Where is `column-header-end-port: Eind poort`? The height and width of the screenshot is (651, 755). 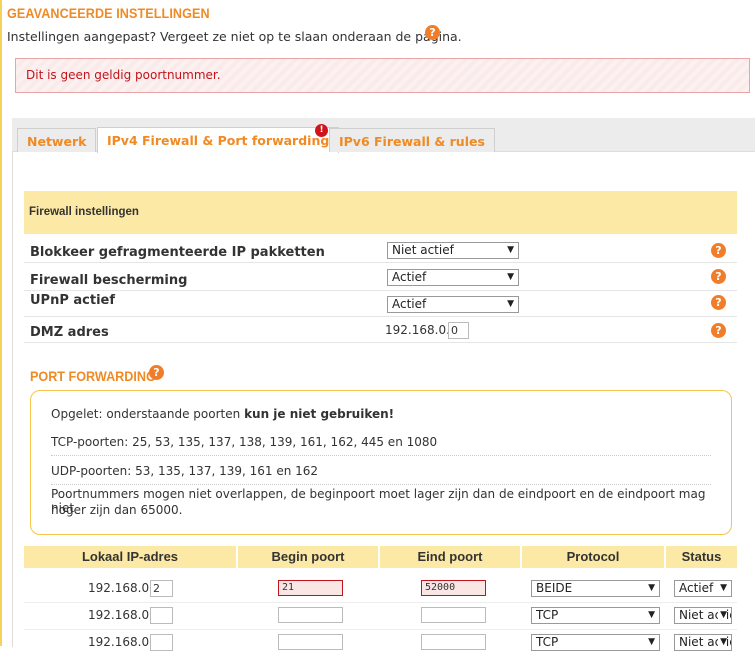
column-header-end-port: Eind poort is located at coordinates (450, 557).